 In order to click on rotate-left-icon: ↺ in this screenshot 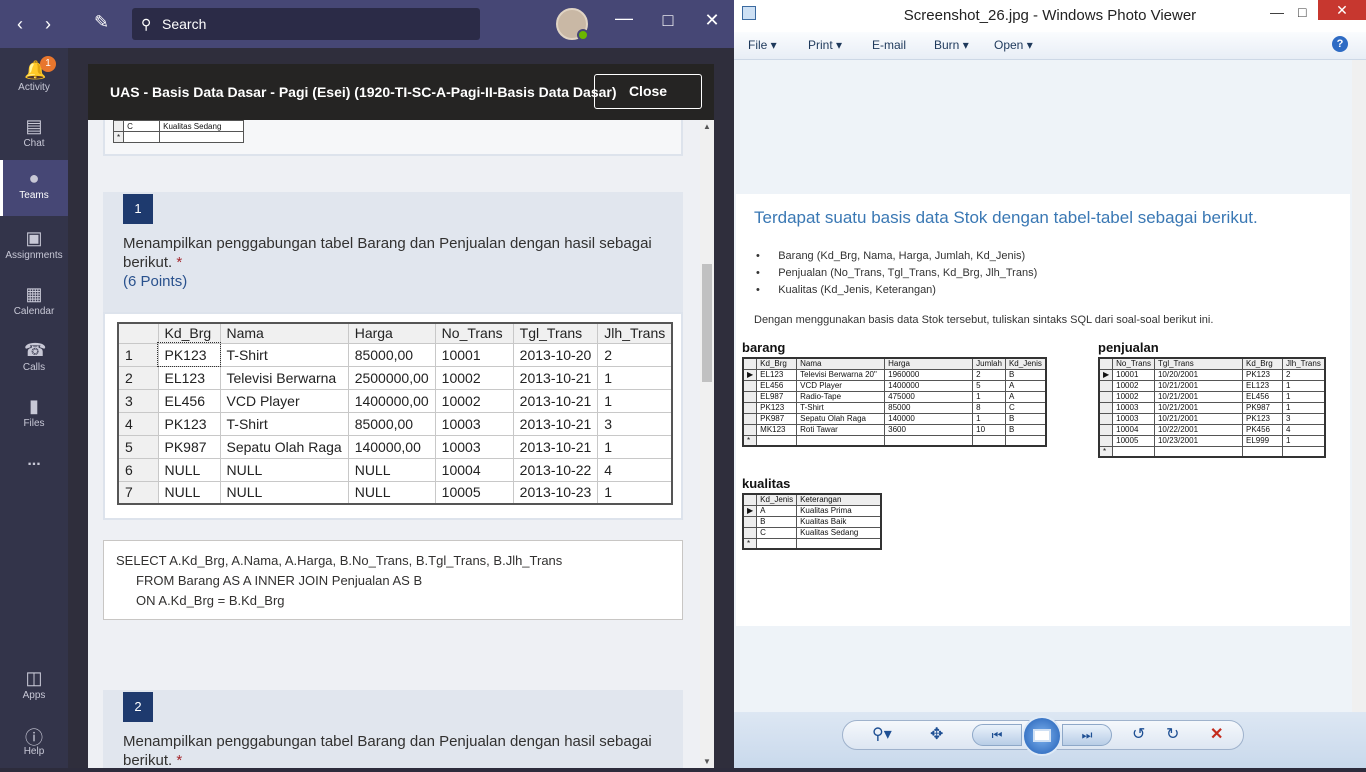, I will do `click(1138, 734)`.